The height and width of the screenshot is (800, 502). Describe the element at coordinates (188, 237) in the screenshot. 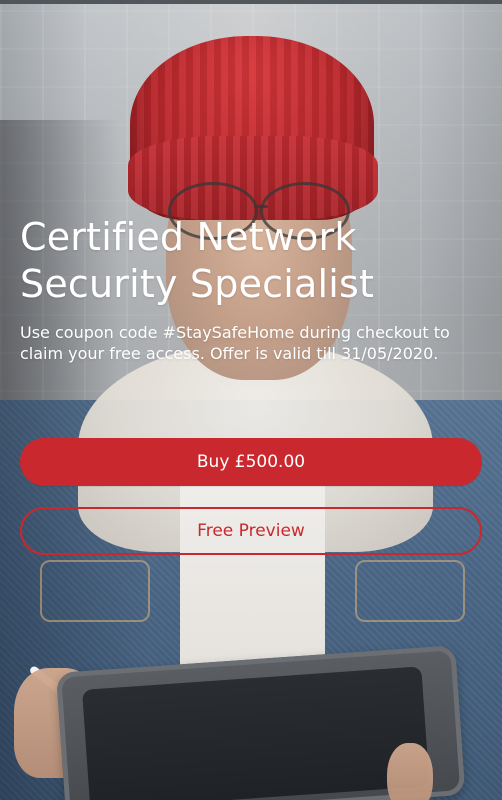

I see `page-title-line-1: Certified Network` at that location.